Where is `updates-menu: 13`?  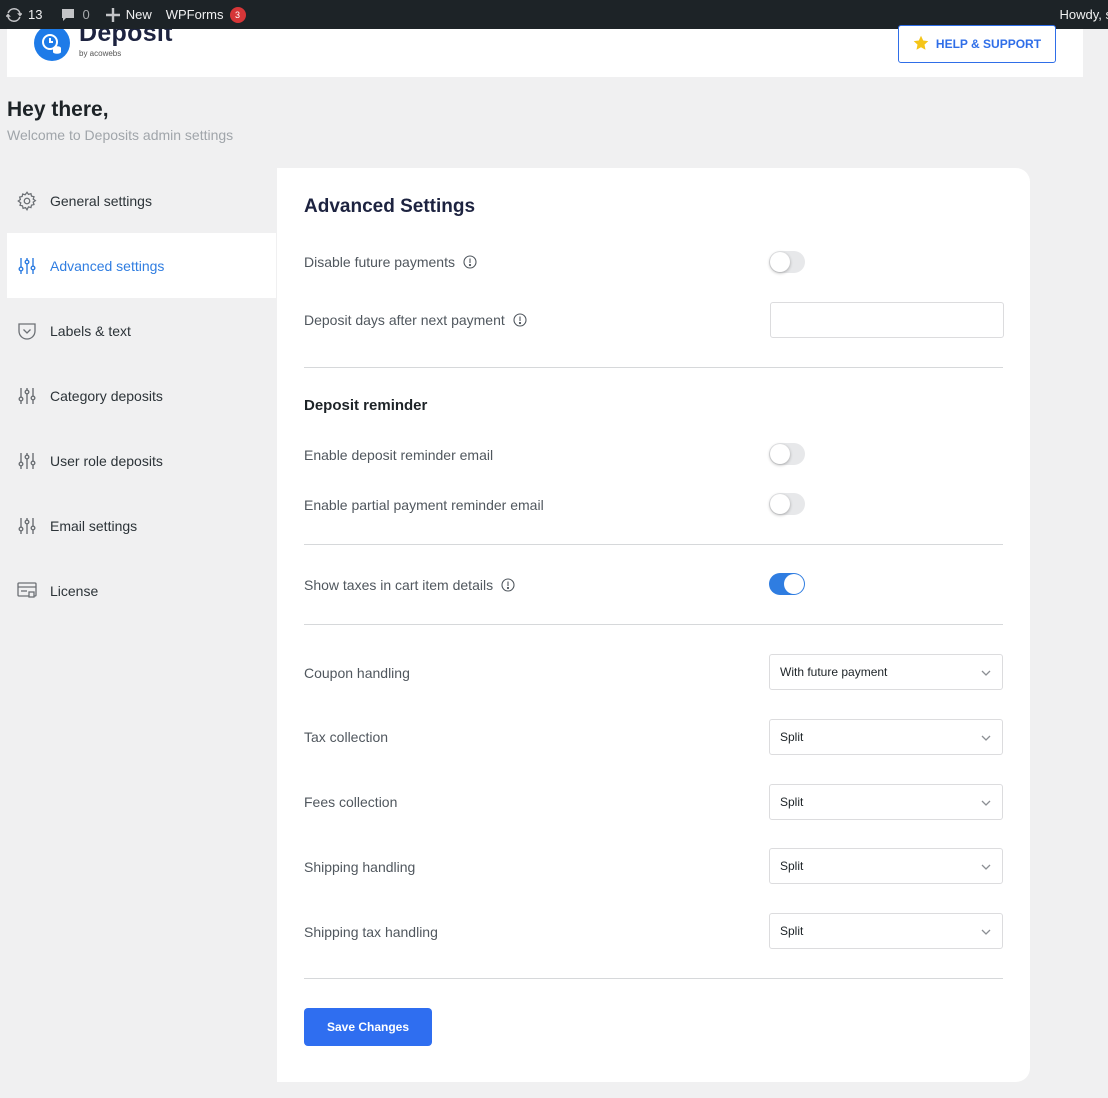 updates-menu: 13 is located at coordinates (24, 14).